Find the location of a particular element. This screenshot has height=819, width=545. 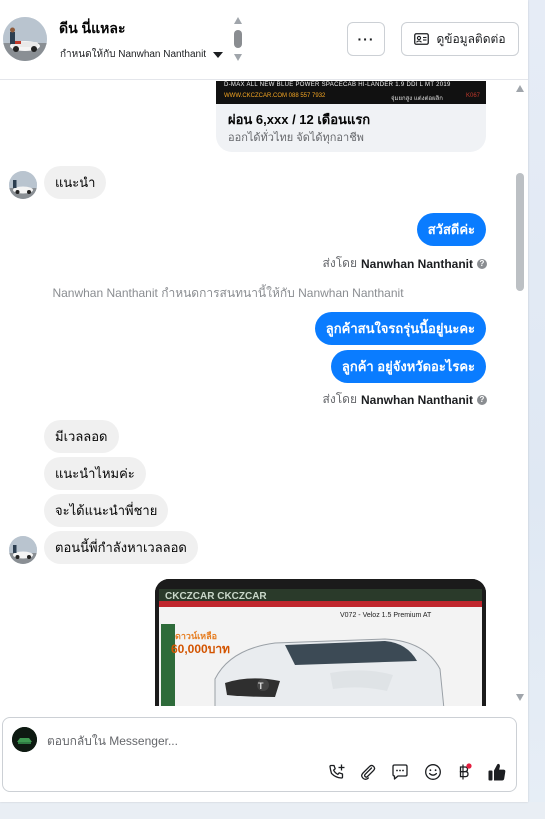

reply-composer is located at coordinates (259, 754).